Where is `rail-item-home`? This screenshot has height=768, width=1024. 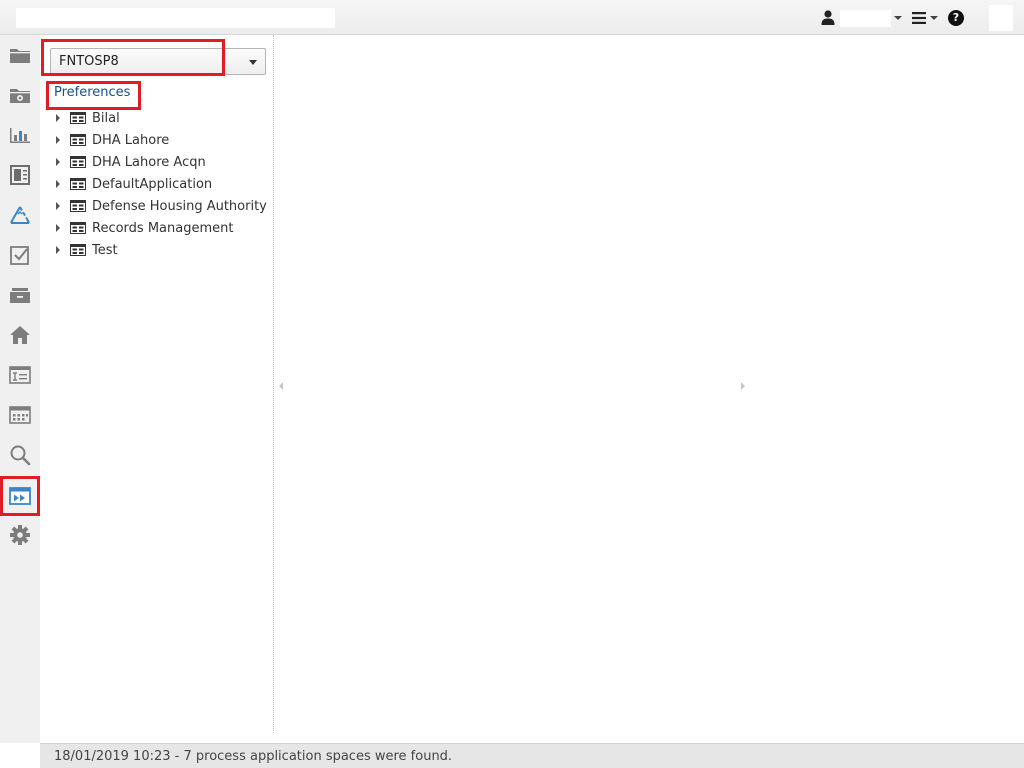
rail-item-home is located at coordinates (20, 335).